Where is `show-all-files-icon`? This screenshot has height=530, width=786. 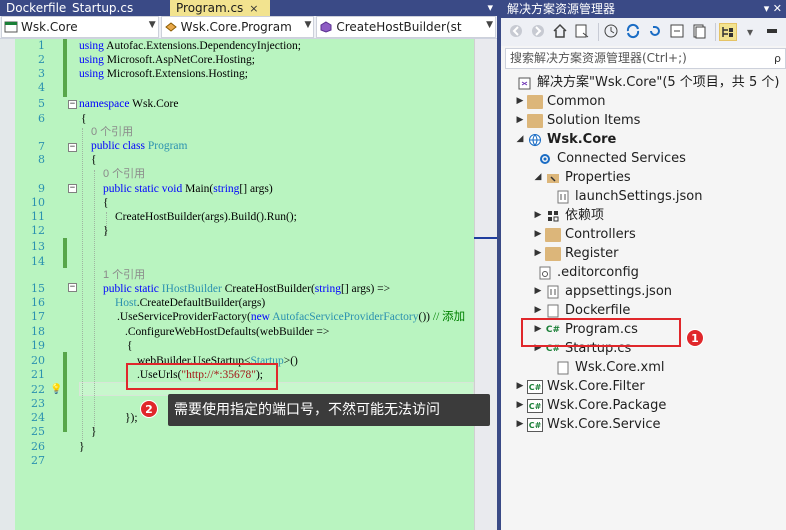 show-all-files-icon is located at coordinates (699, 32).